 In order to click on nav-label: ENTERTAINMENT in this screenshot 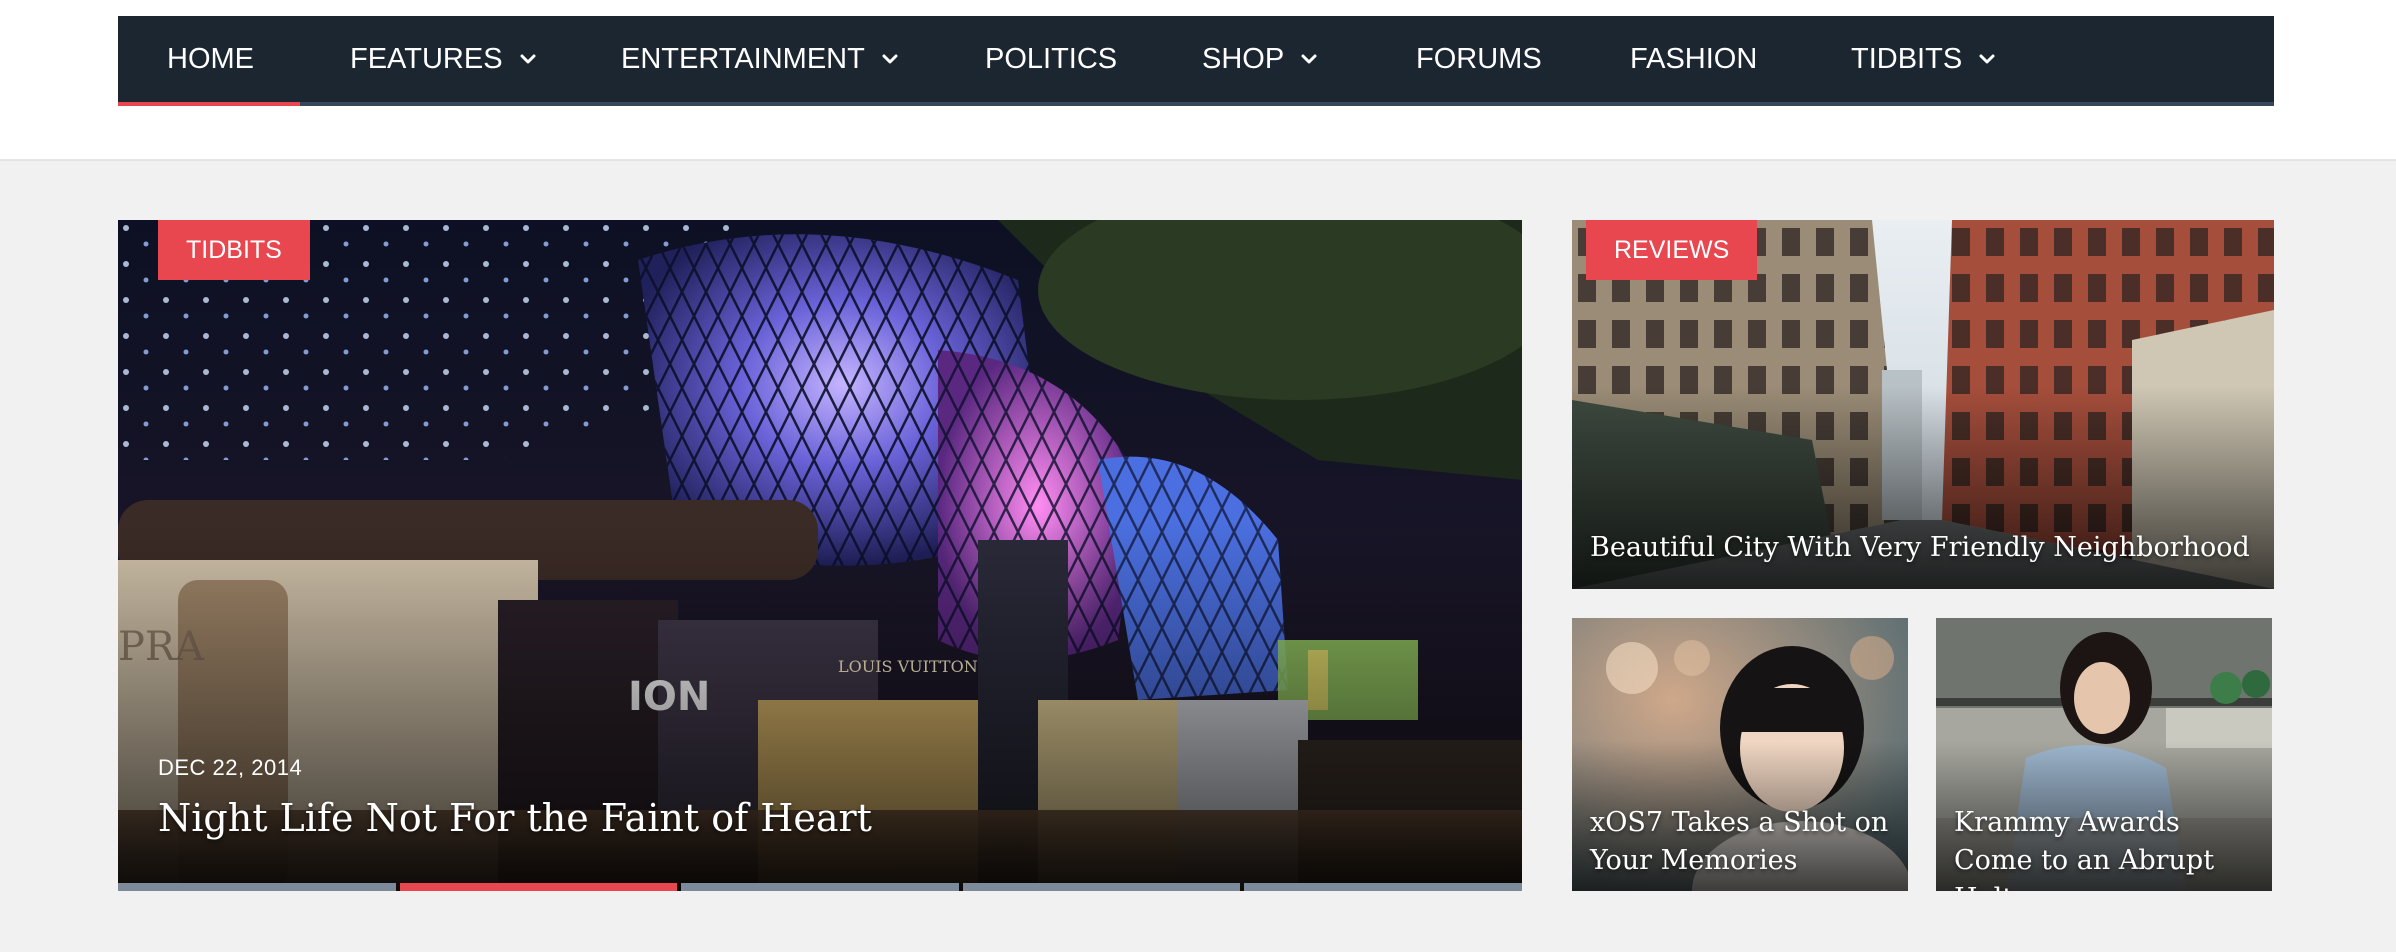, I will do `click(743, 58)`.